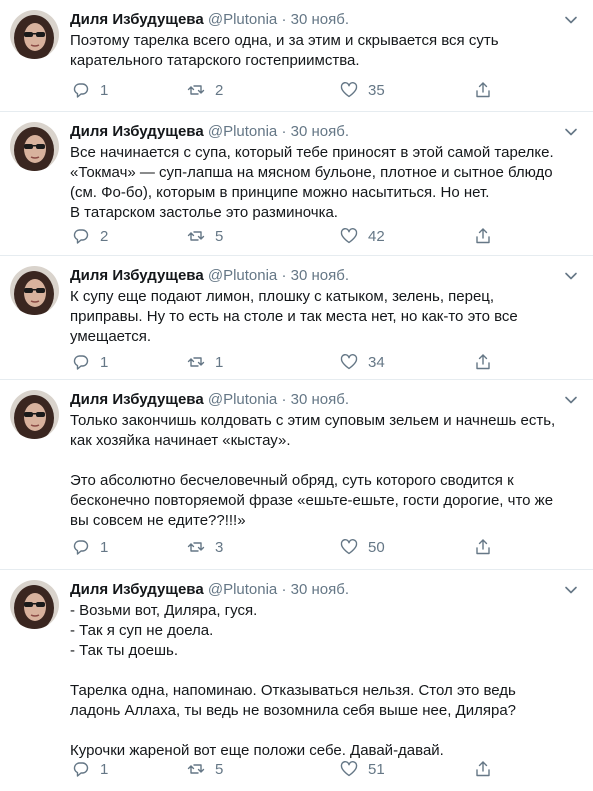 This screenshot has width=593, height=791. Describe the element at coordinates (285, 90) in the screenshot. I see `tweet-actions: 1 2 35` at that location.